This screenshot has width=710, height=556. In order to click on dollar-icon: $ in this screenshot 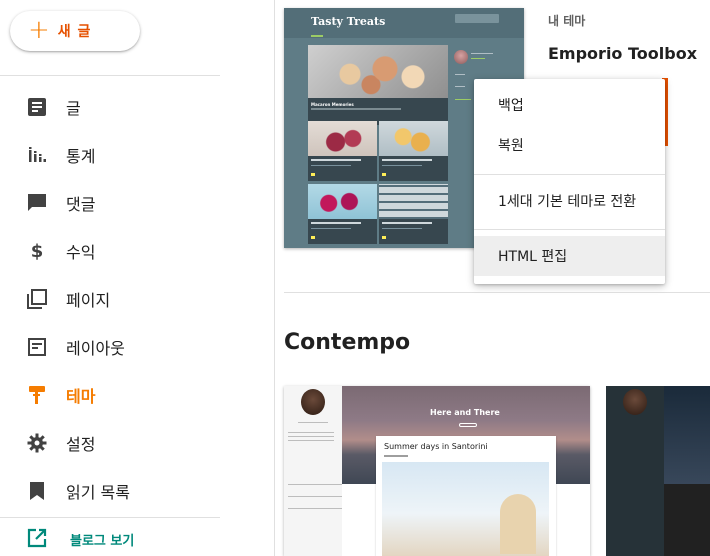, I will do `click(37, 251)`.